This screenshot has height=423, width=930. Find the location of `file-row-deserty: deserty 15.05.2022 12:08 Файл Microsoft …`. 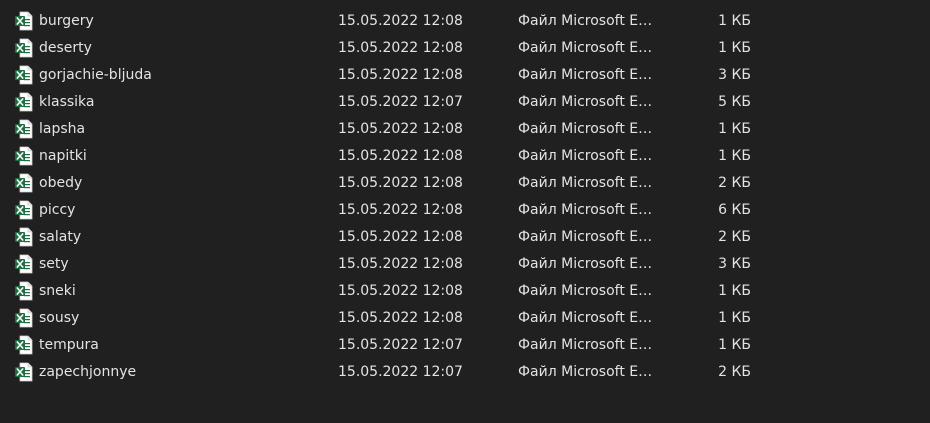

file-row-deserty: deserty 15.05.2022 12:08 Файл Microsoft … is located at coordinates (465, 48).